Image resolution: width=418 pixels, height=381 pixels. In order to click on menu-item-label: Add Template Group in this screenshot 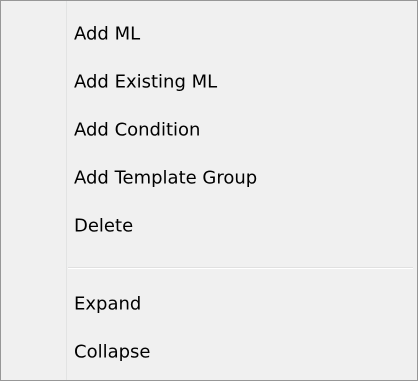, I will do `click(166, 178)`.